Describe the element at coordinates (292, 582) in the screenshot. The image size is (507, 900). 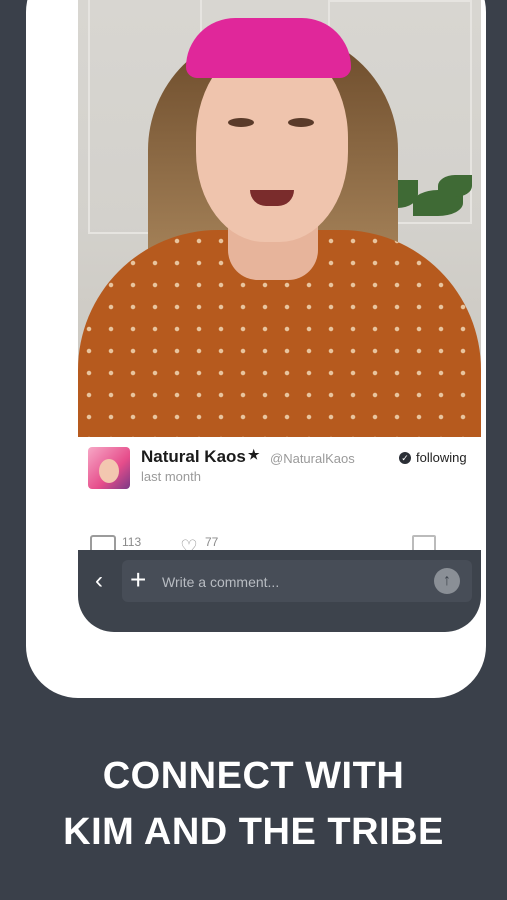
I see `comment-input` at that location.